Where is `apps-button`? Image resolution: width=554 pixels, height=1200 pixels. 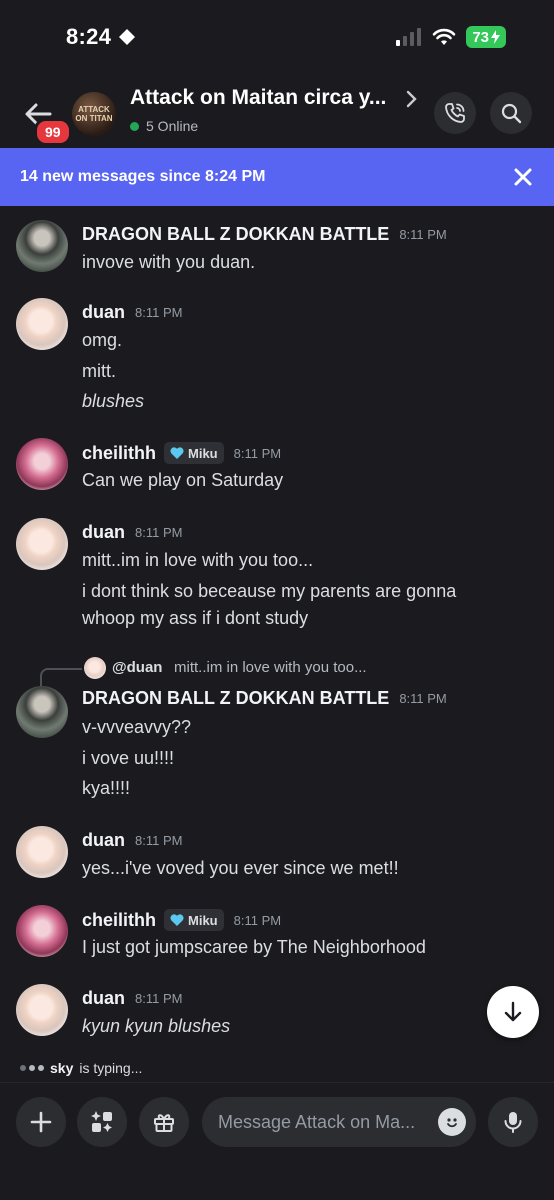
apps-button is located at coordinates (102, 1122).